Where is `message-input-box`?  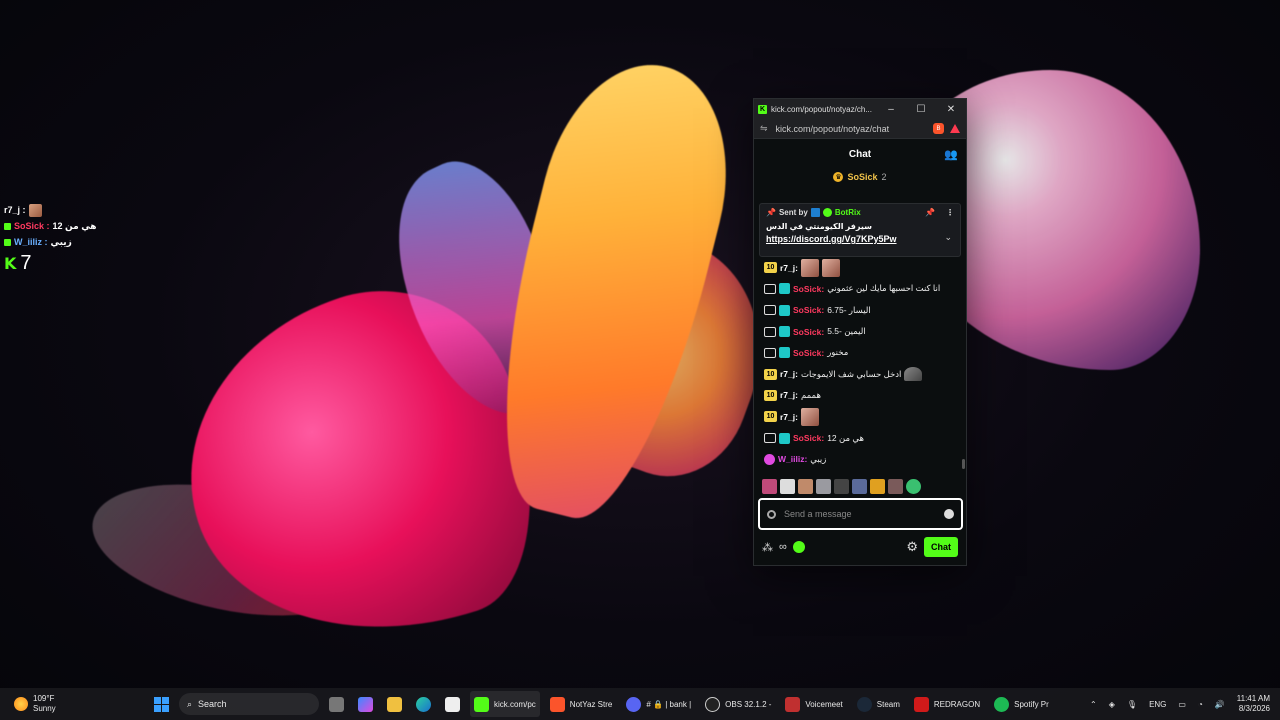 message-input-box is located at coordinates (860, 514).